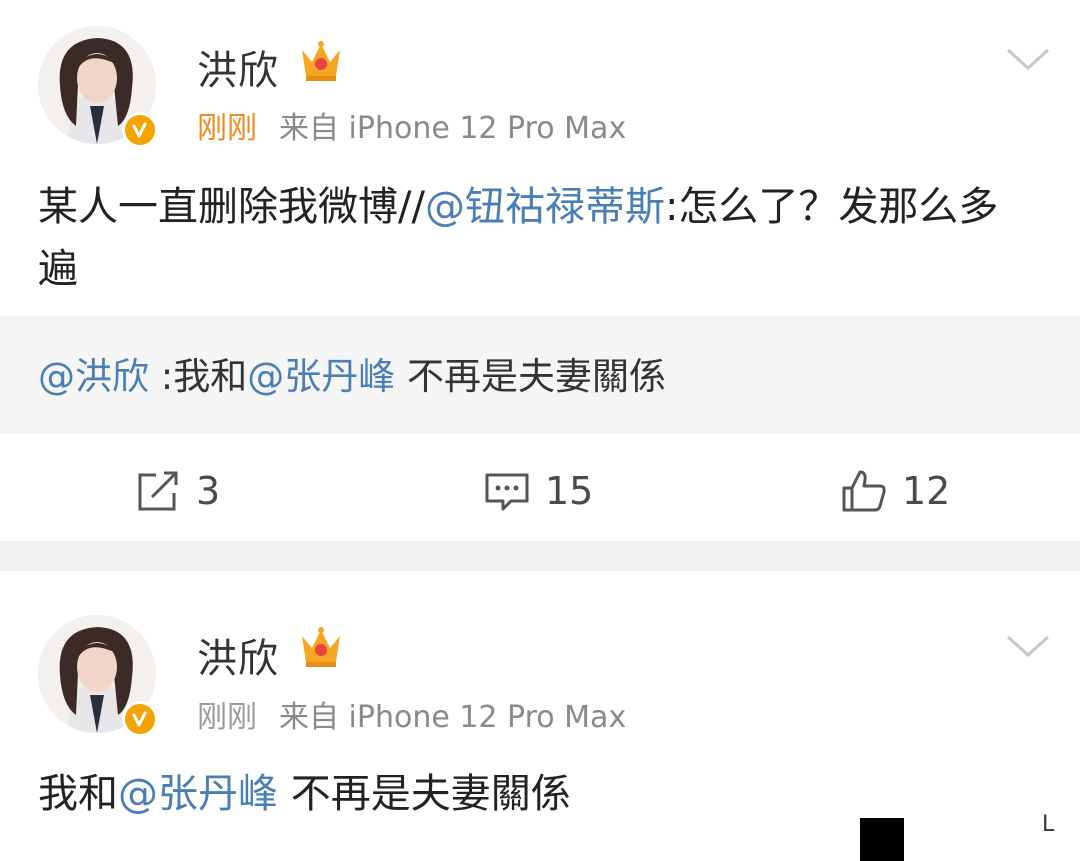  What do you see at coordinates (507, 492) in the screenshot?
I see `comment-icon` at bounding box center [507, 492].